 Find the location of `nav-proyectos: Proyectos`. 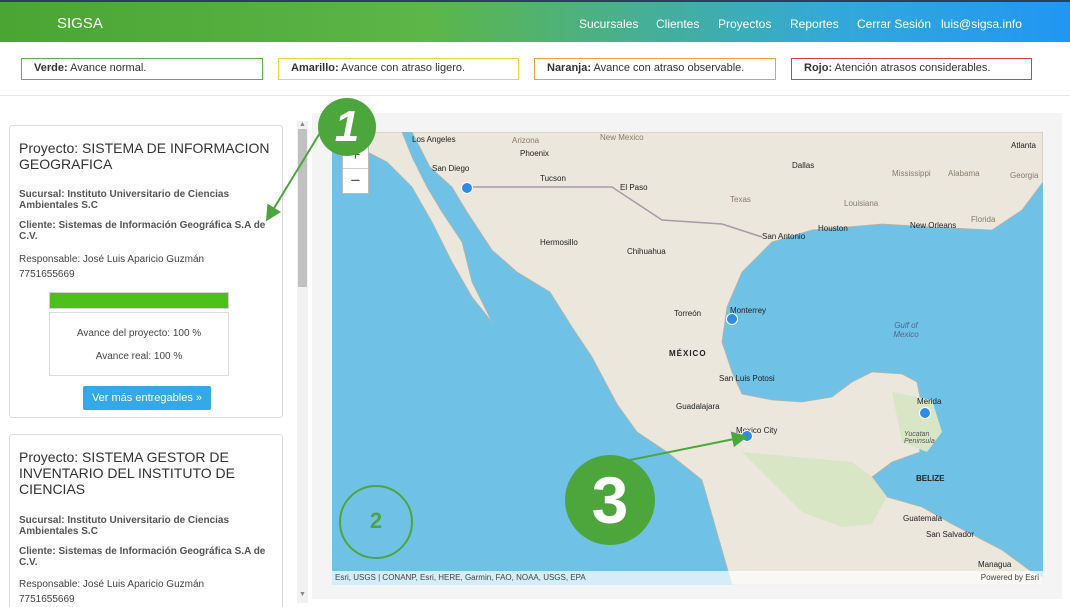

nav-proyectos: Proyectos is located at coordinates (744, 24).